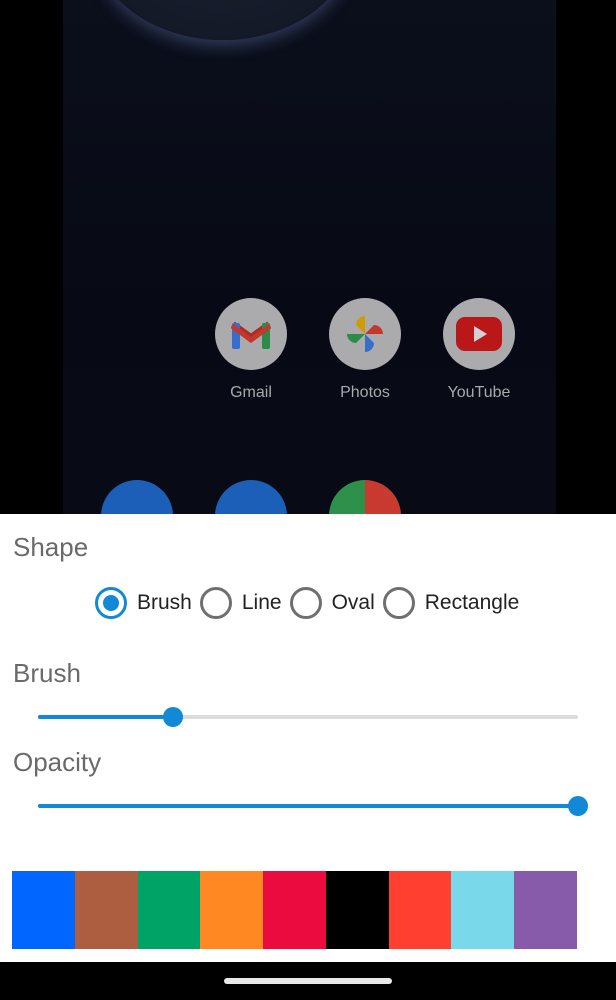 The width and height of the screenshot is (616, 1000). I want to click on photos-icon, so click(365, 334).